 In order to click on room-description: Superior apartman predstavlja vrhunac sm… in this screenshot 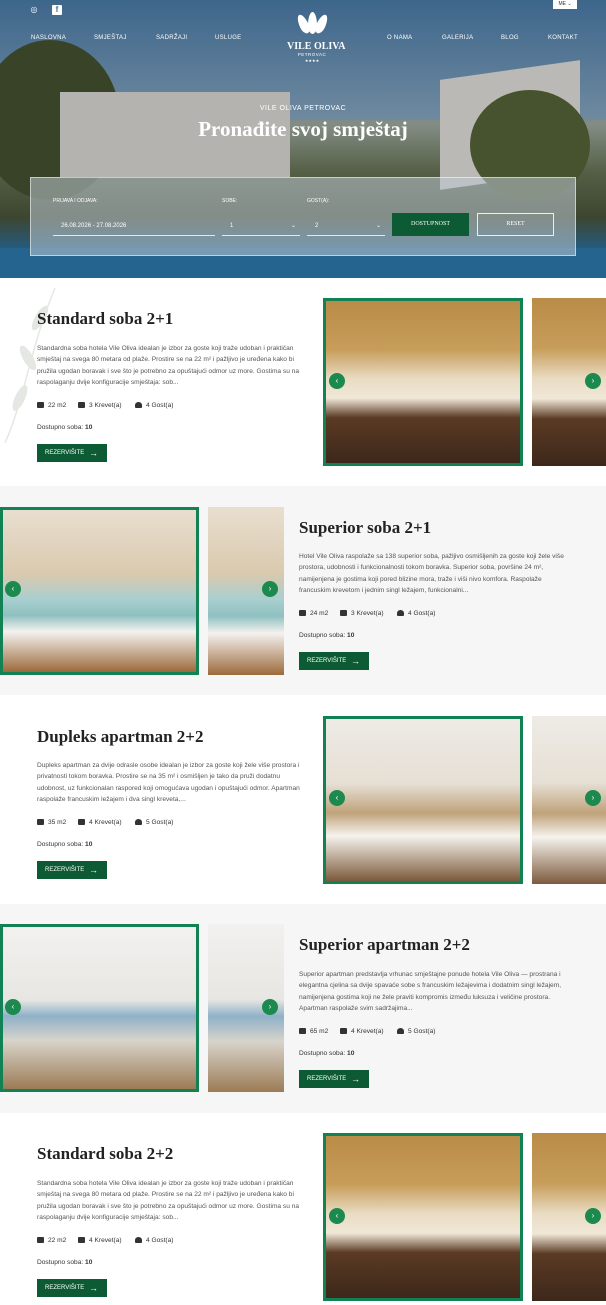, I will do `click(430, 992)`.